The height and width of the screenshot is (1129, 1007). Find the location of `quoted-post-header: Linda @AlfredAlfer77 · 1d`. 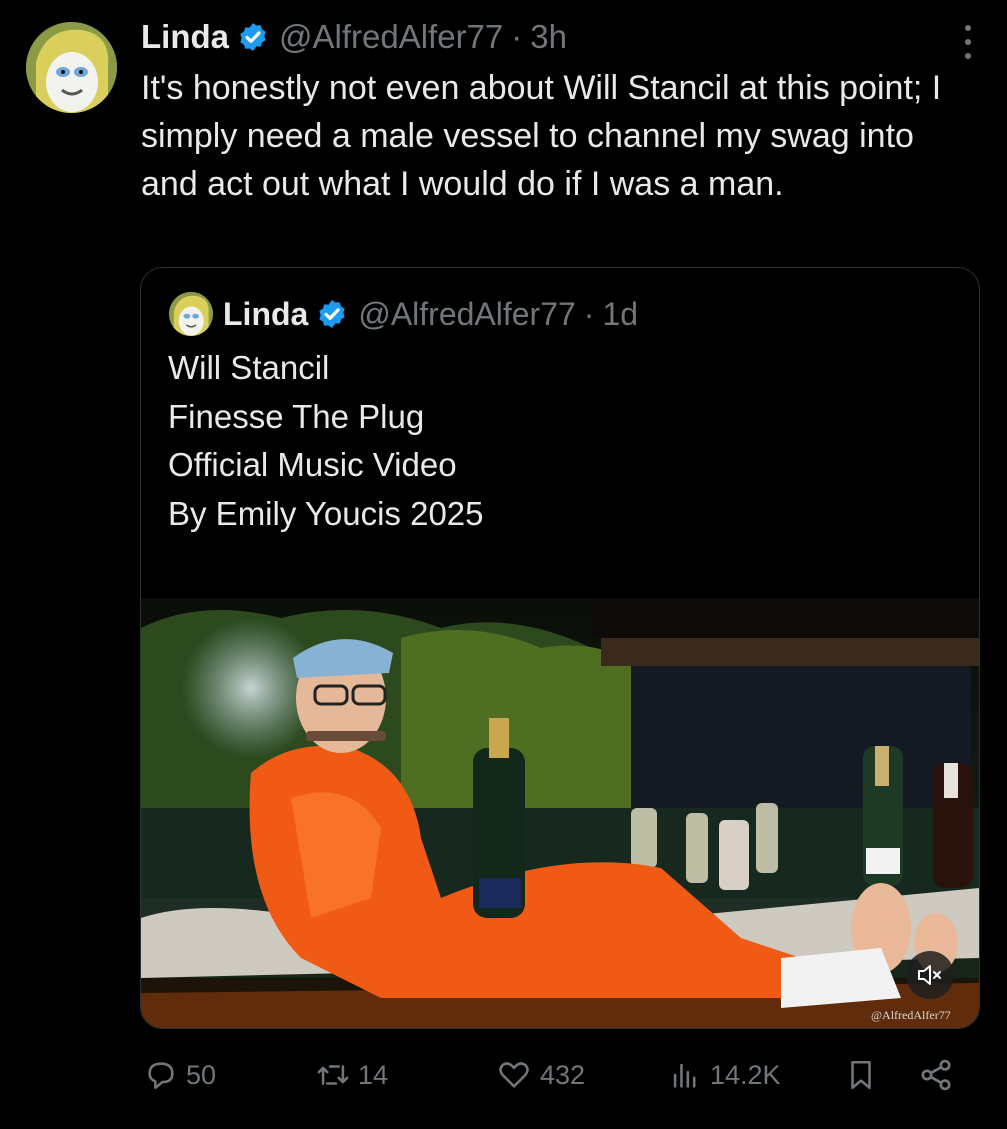

quoted-post-header: Linda @AlfredAlfer77 · 1d is located at coordinates (430, 314).